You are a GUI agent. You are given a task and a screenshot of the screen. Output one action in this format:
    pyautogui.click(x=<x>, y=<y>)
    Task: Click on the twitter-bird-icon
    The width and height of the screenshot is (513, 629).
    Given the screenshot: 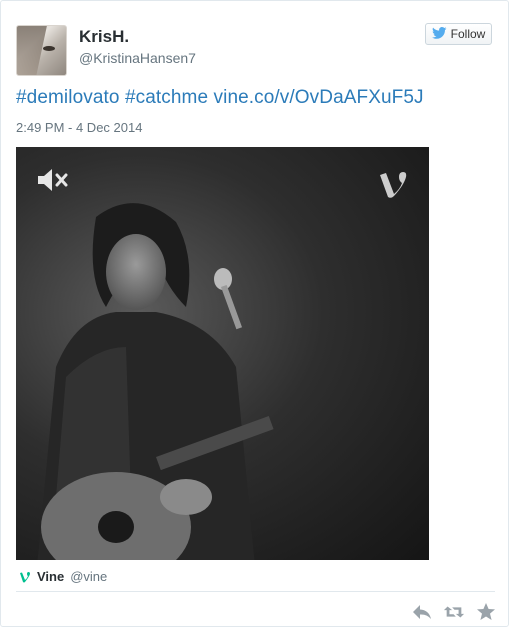 What is the action you would take?
    pyautogui.click(x=439, y=34)
    